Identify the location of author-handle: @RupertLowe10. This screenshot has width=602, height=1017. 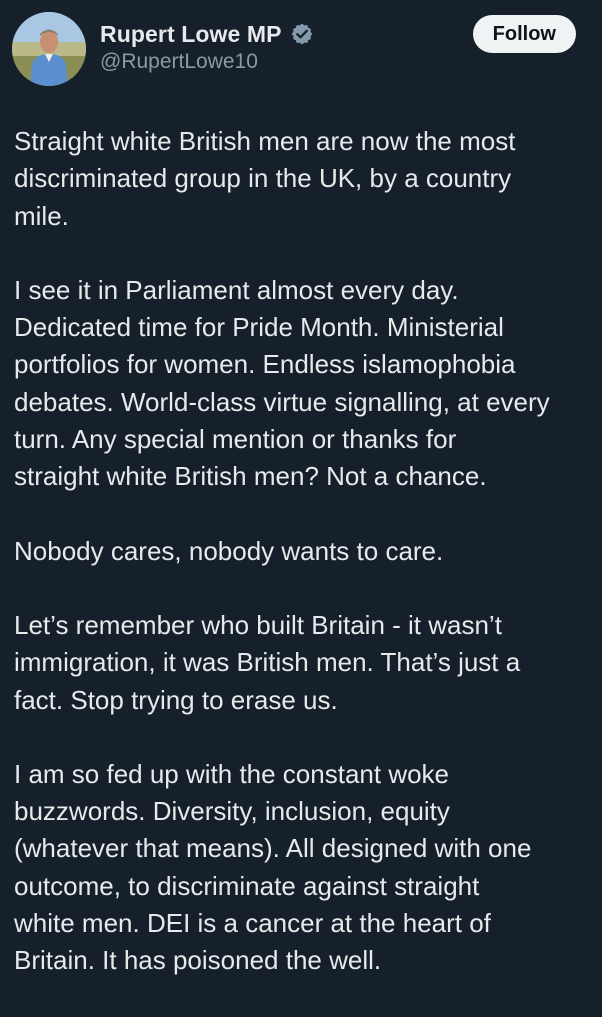
(179, 62).